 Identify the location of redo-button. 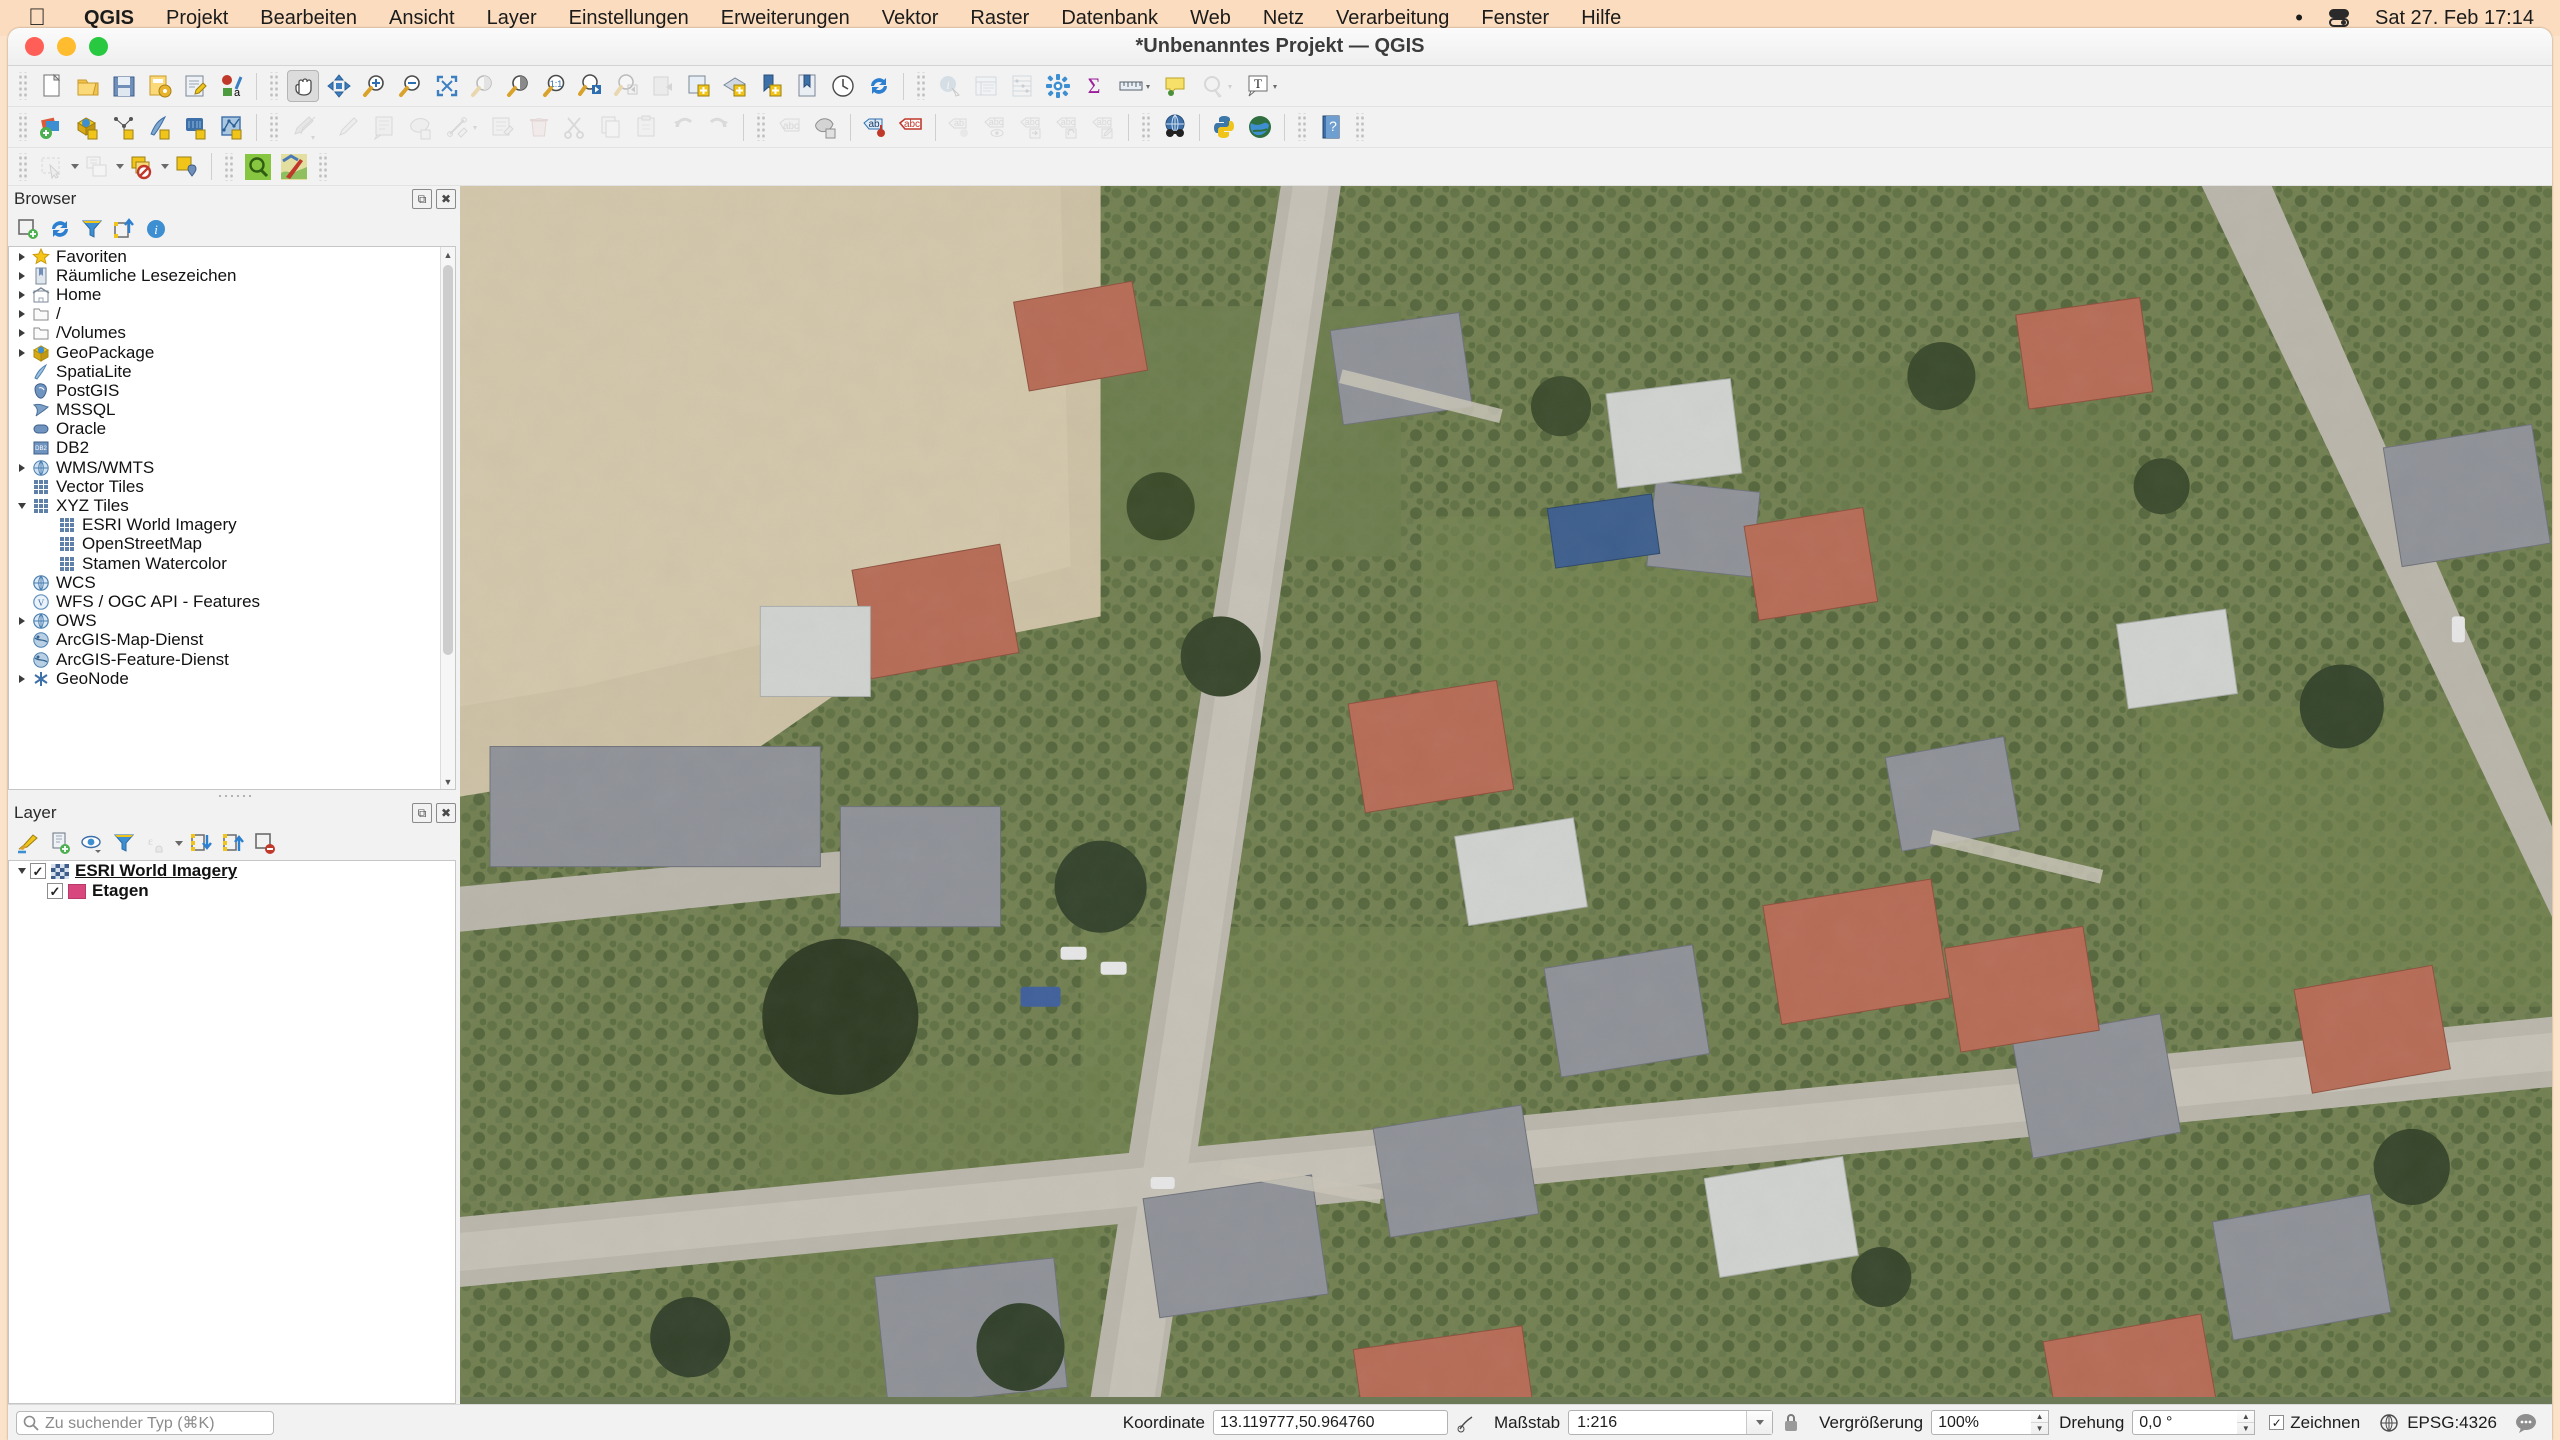
(719, 127).